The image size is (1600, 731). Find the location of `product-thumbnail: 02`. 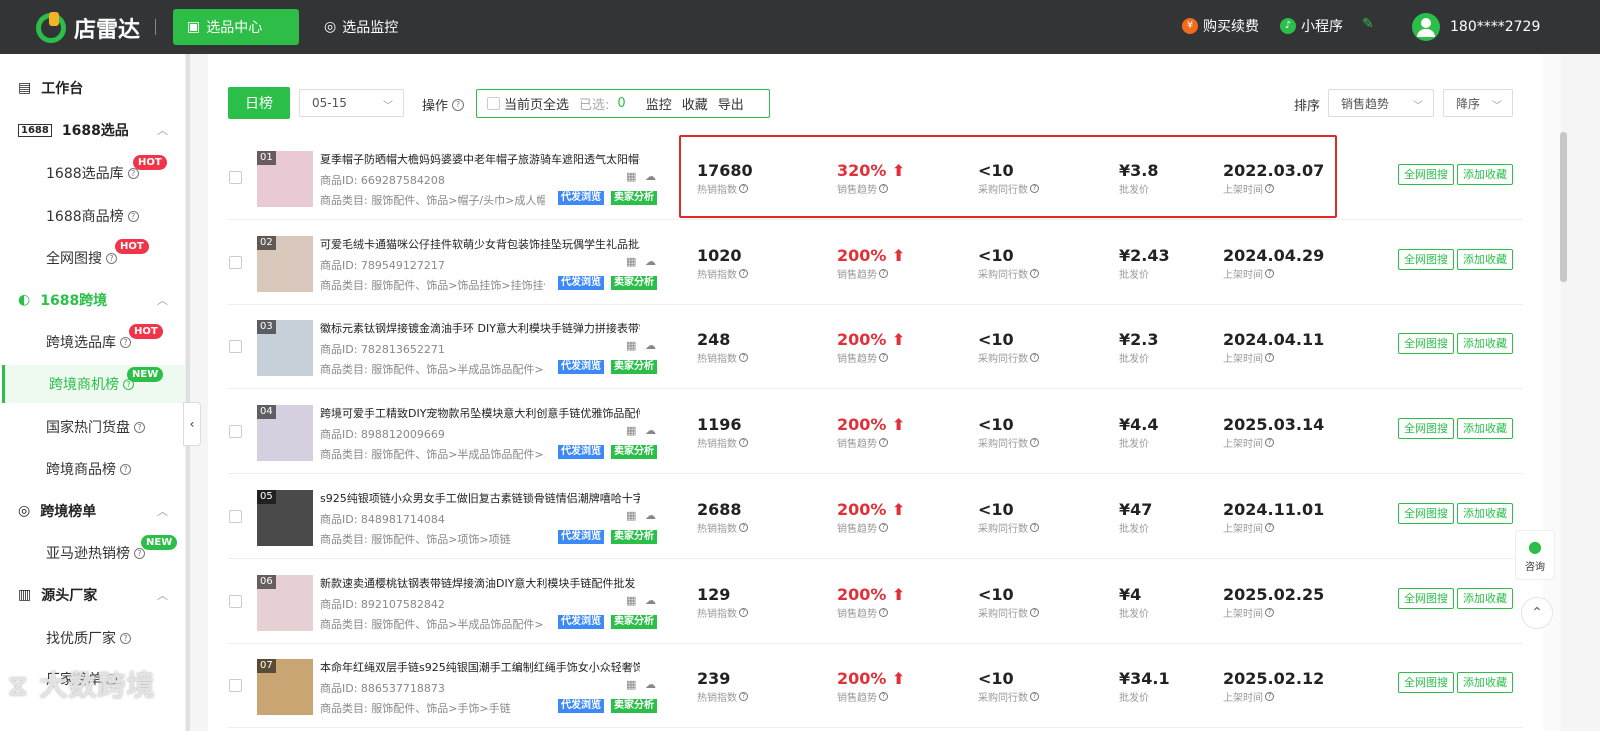

product-thumbnail: 02 is located at coordinates (285, 263).